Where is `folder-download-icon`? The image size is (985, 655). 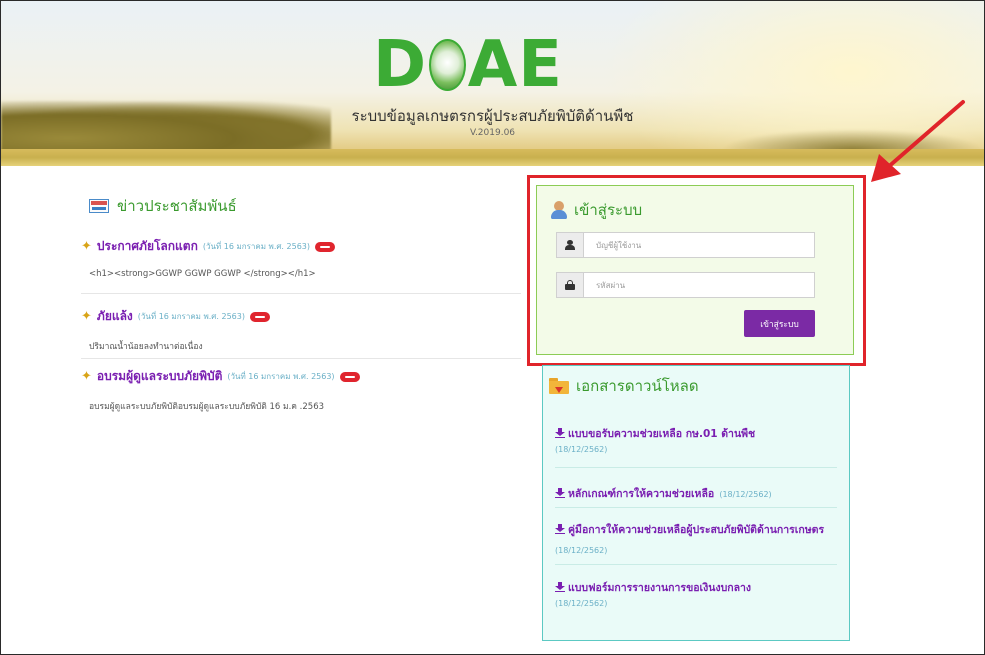 folder-download-icon is located at coordinates (559, 386).